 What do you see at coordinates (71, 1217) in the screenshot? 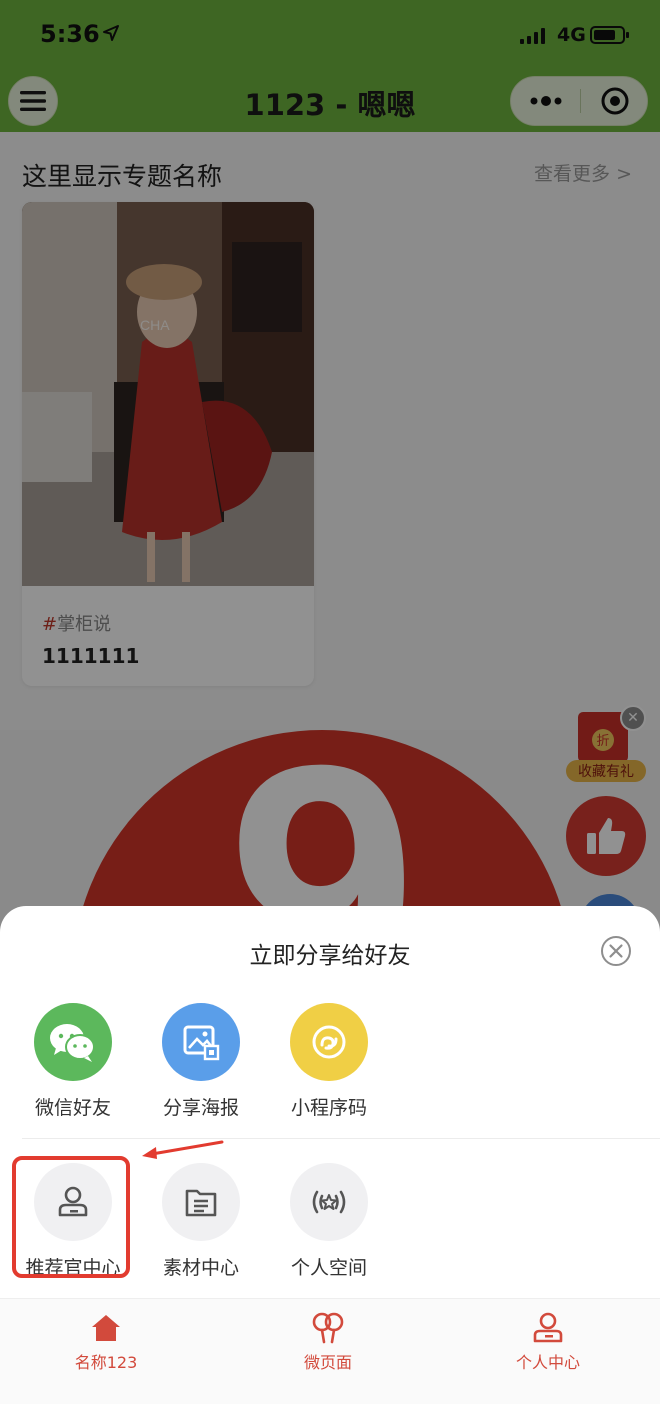
I see `annotation-highlight-box` at bounding box center [71, 1217].